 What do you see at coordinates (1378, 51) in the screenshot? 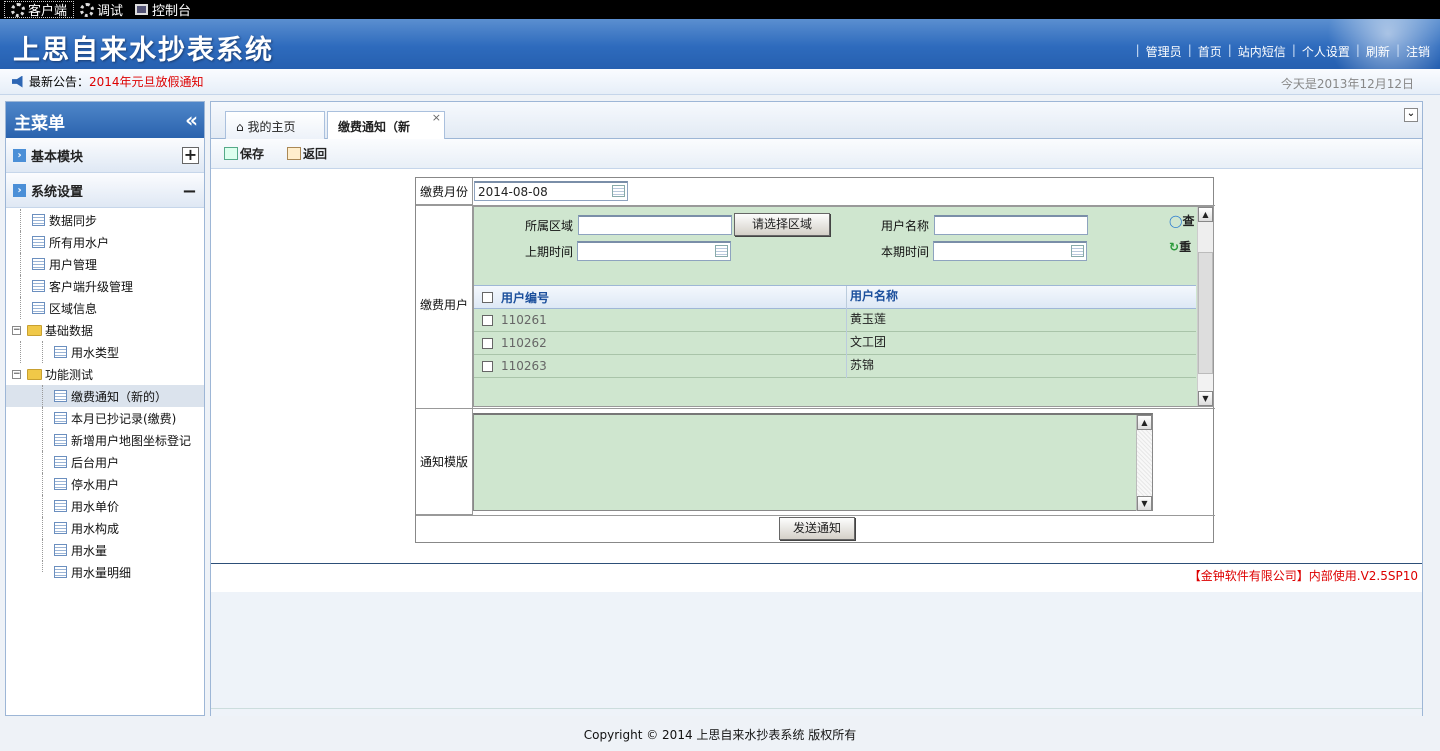
I see `link-refresh: 刷新` at bounding box center [1378, 51].